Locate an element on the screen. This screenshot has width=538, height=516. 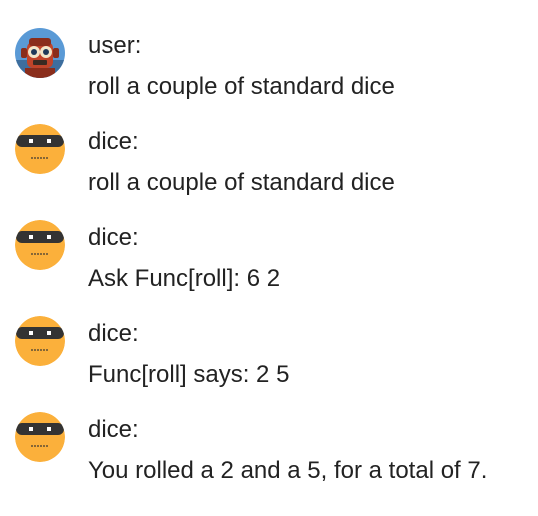
message-text: Func[roll] says: 2 5 is located at coordinates (189, 374).